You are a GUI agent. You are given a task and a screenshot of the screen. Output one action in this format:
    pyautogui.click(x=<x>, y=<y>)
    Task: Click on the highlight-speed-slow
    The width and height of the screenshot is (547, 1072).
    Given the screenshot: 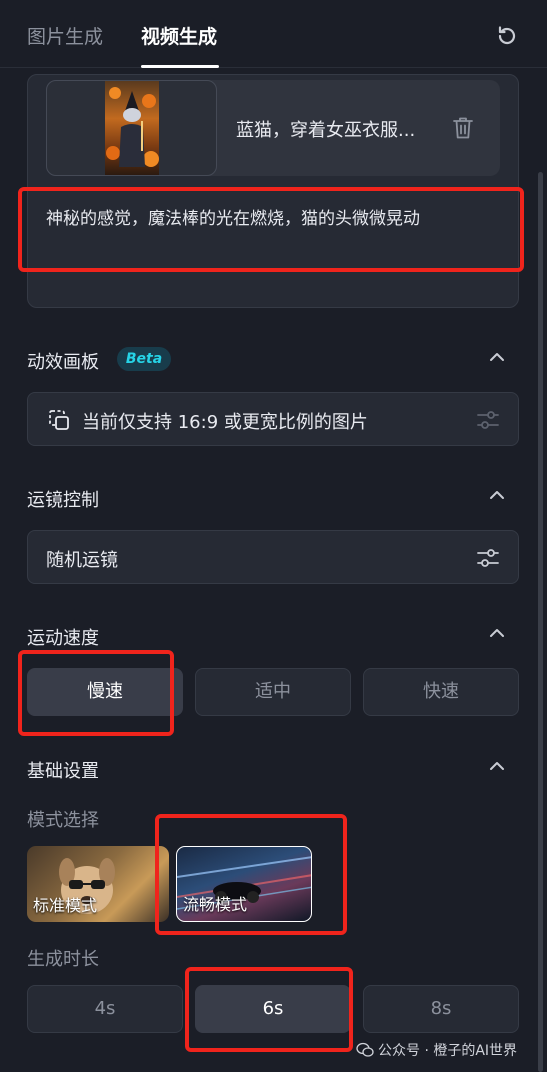 What is the action you would take?
    pyautogui.click(x=96, y=693)
    